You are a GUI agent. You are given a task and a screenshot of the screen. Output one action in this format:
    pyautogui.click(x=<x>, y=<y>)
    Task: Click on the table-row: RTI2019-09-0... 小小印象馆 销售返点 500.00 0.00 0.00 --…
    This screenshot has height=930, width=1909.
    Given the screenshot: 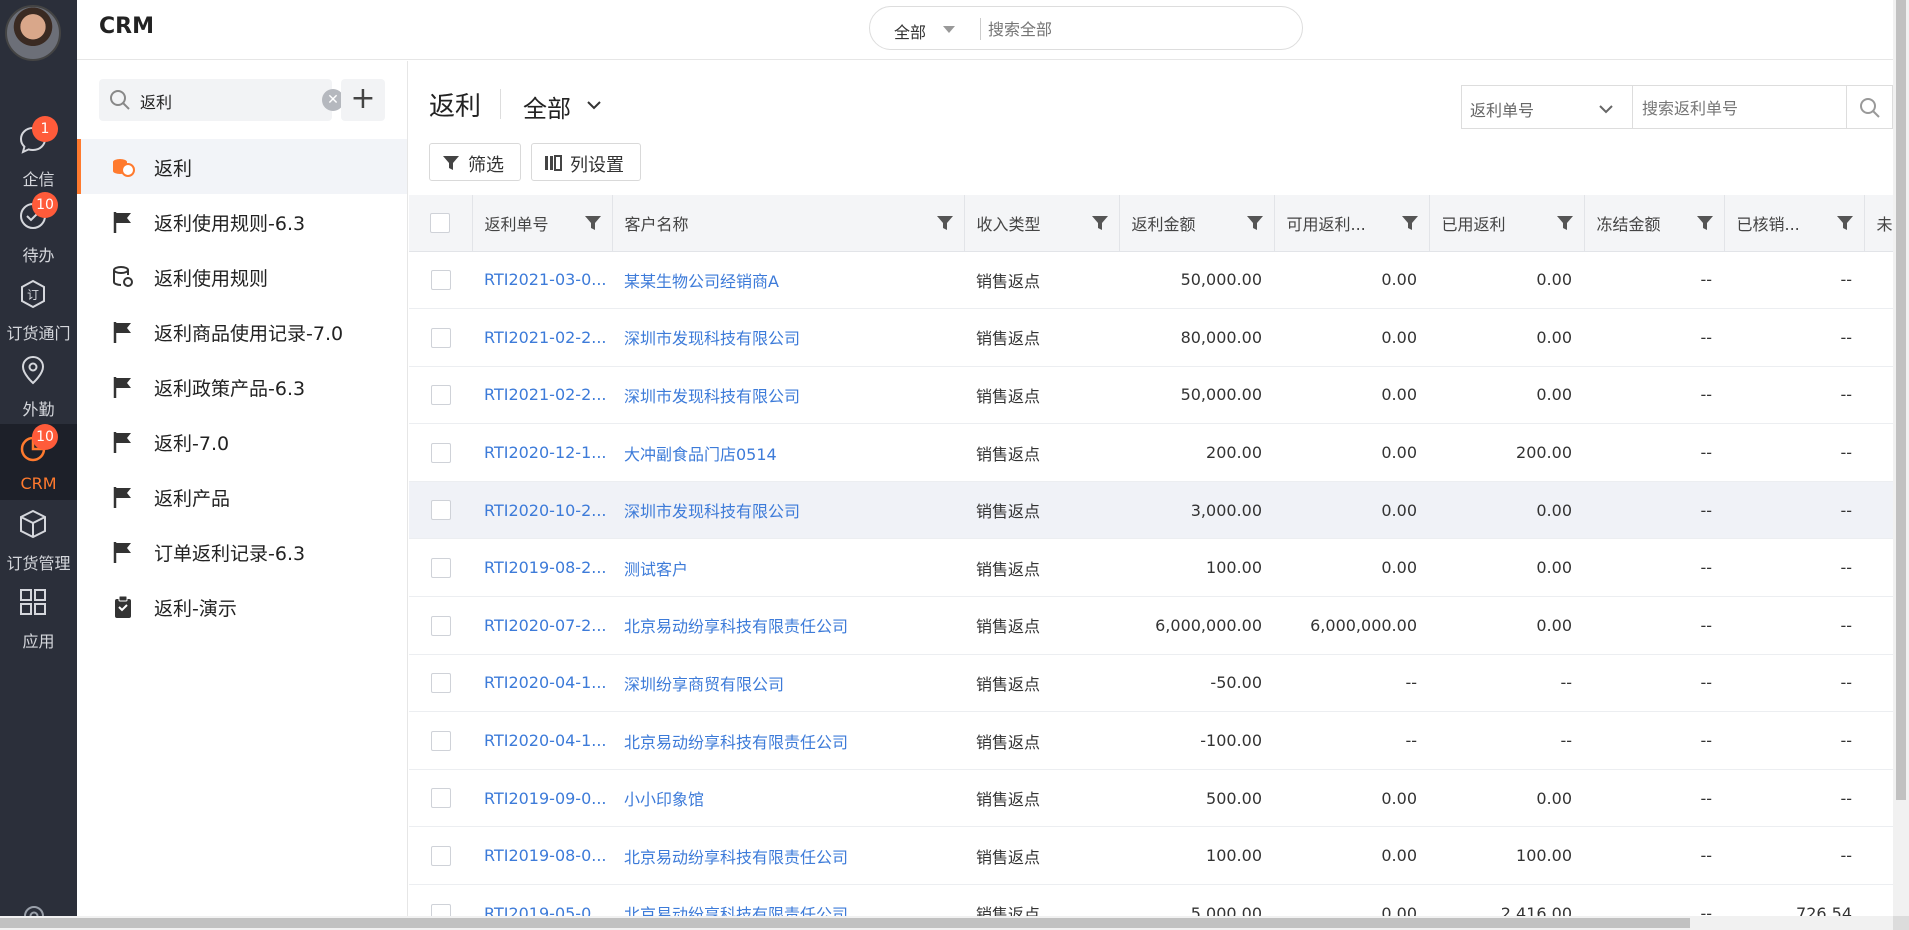 What is the action you would take?
    pyautogui.click(x=1151, y=798)
    